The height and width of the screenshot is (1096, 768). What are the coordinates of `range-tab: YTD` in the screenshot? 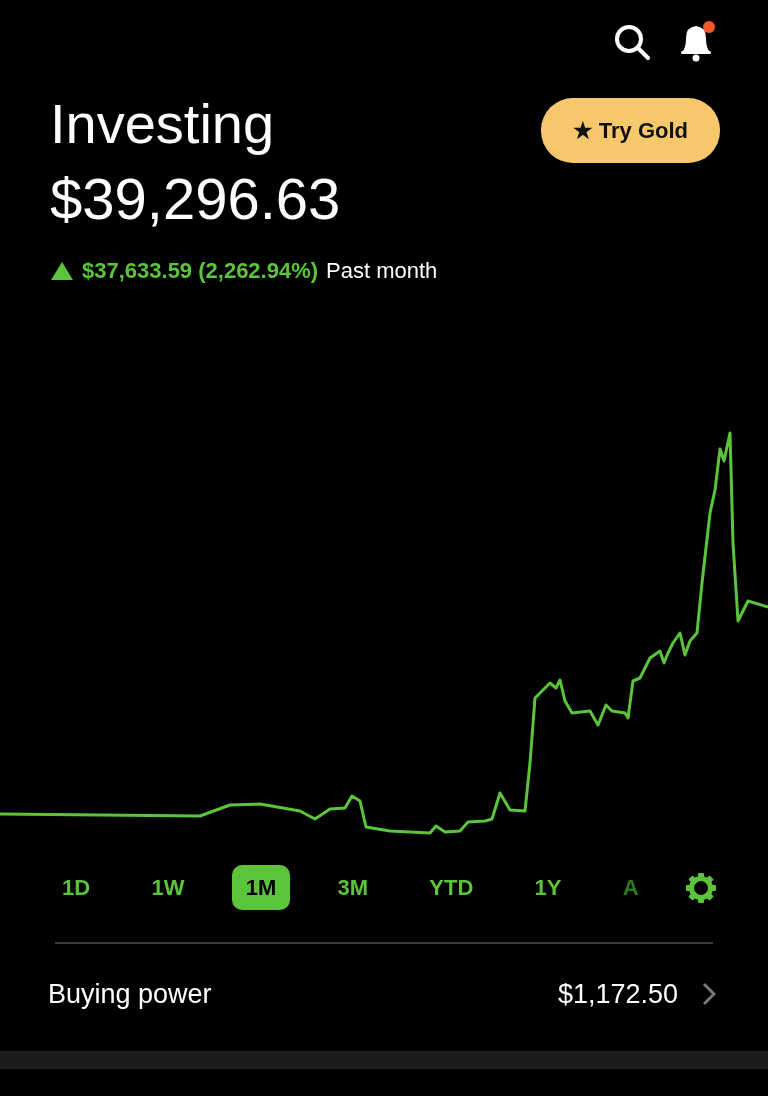 It's located at (451, 887).